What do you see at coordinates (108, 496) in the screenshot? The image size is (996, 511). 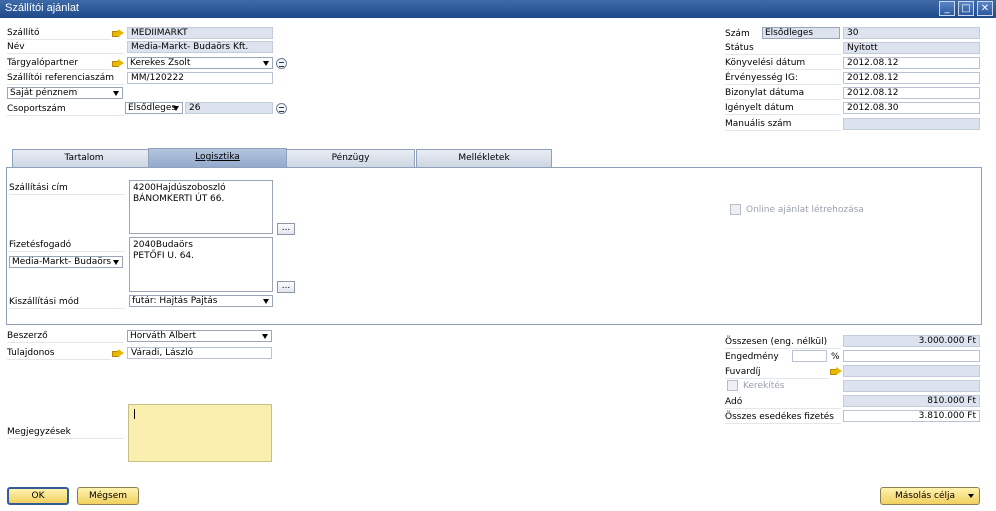 I see `cancel-button: Mégsem` at bounding box center [108, 496].